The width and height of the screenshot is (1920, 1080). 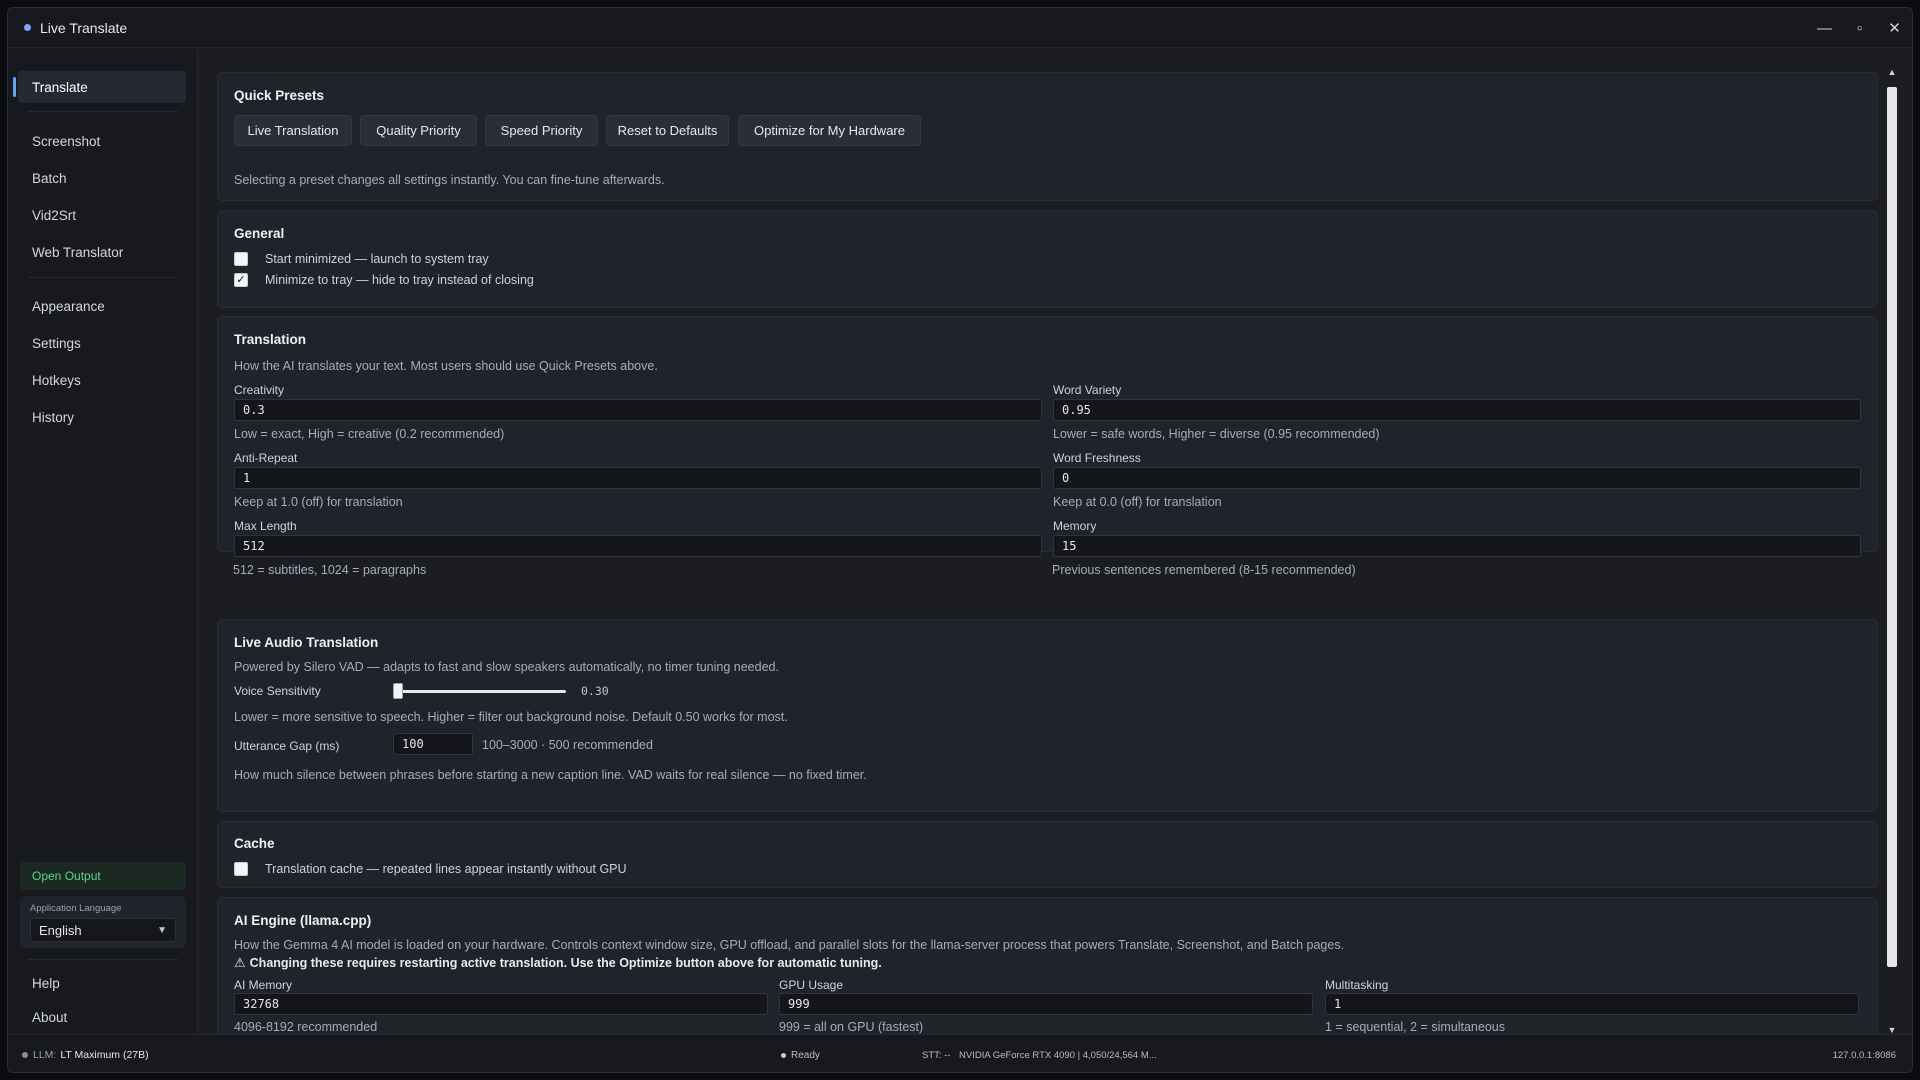 I want to click on sidebar-item-history: History, so click(x=102, y=417).